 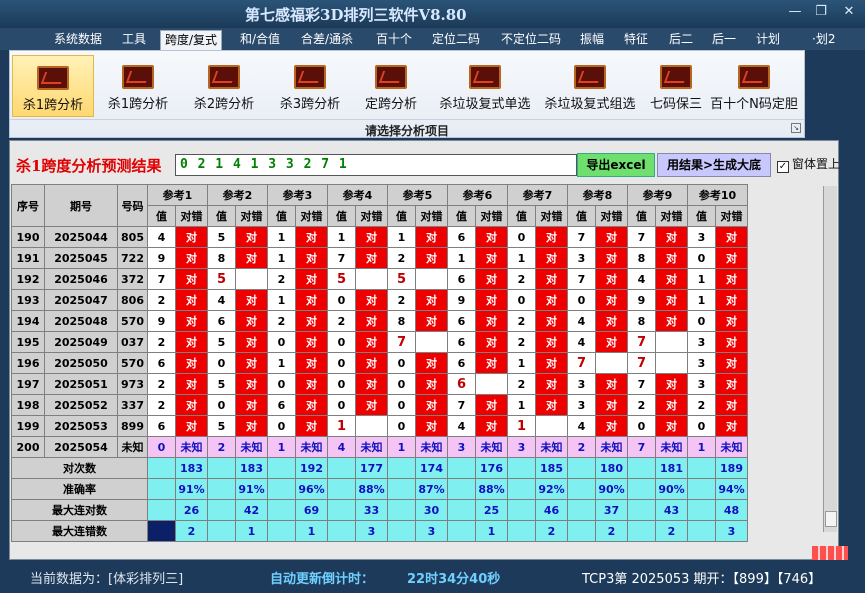 What do you see at coordinates (461, 342) in the screenshot?
I see `value-cell: 6` at bounding box center [461, 342].